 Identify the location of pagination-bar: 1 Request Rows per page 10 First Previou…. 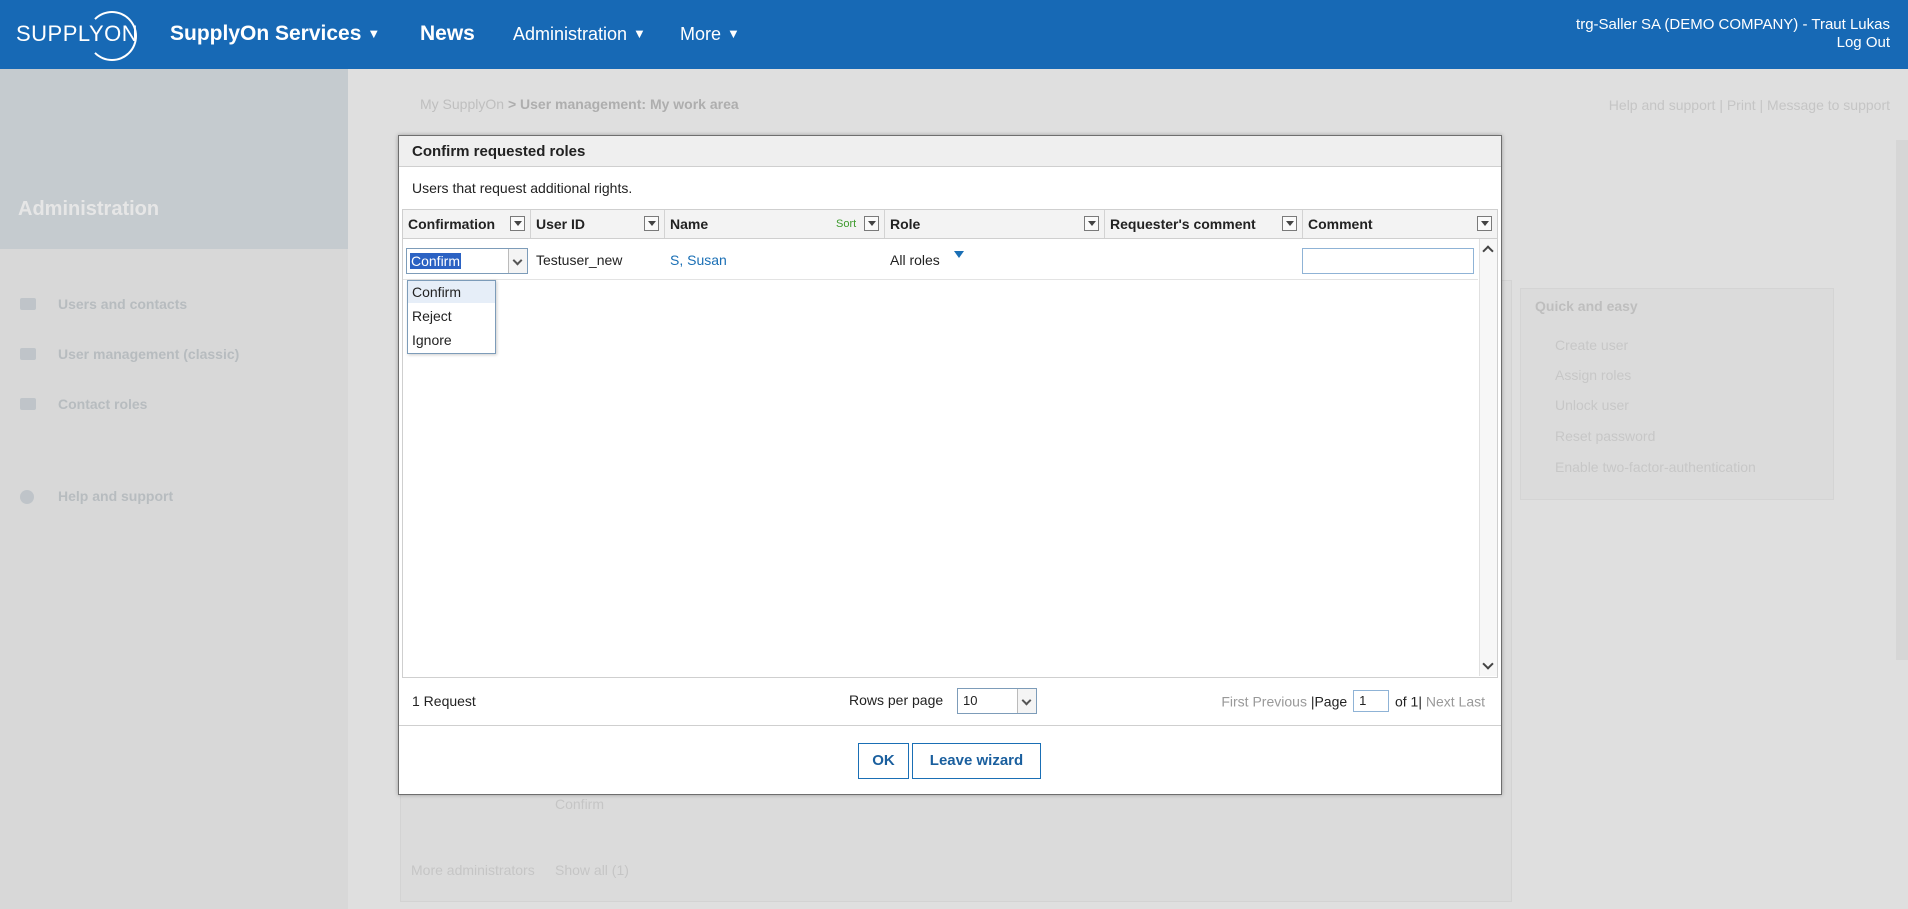
(950, 701).